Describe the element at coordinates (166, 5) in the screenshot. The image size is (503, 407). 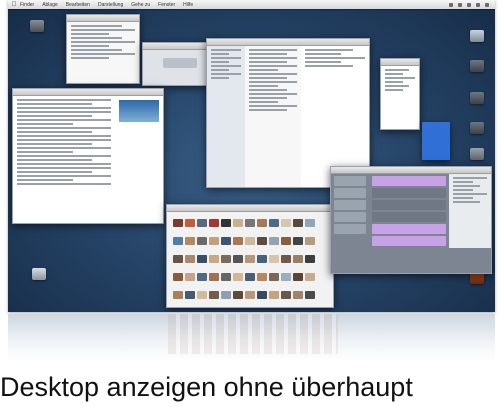
I see `menu-item: Fenster` at that location.